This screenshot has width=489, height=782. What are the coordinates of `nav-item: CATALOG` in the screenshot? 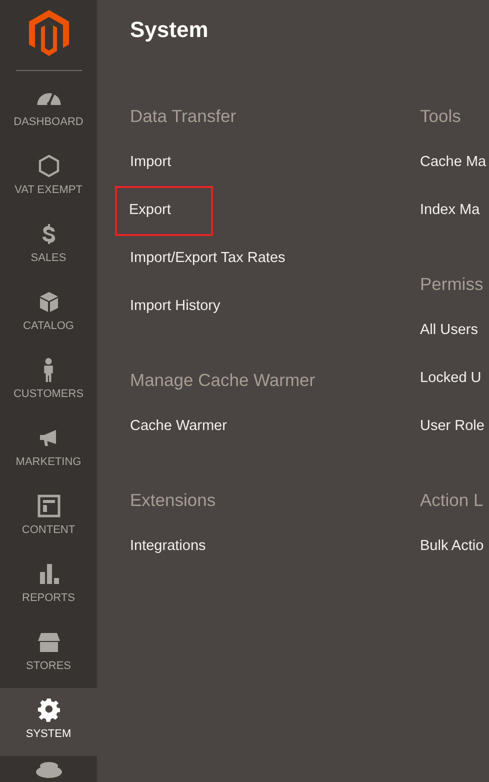 It's located at (48, 314).